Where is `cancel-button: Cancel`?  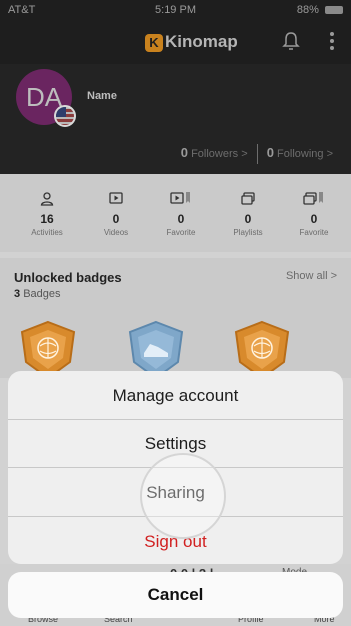
cancel-button: Cancel is located at coordinates (175, 595).